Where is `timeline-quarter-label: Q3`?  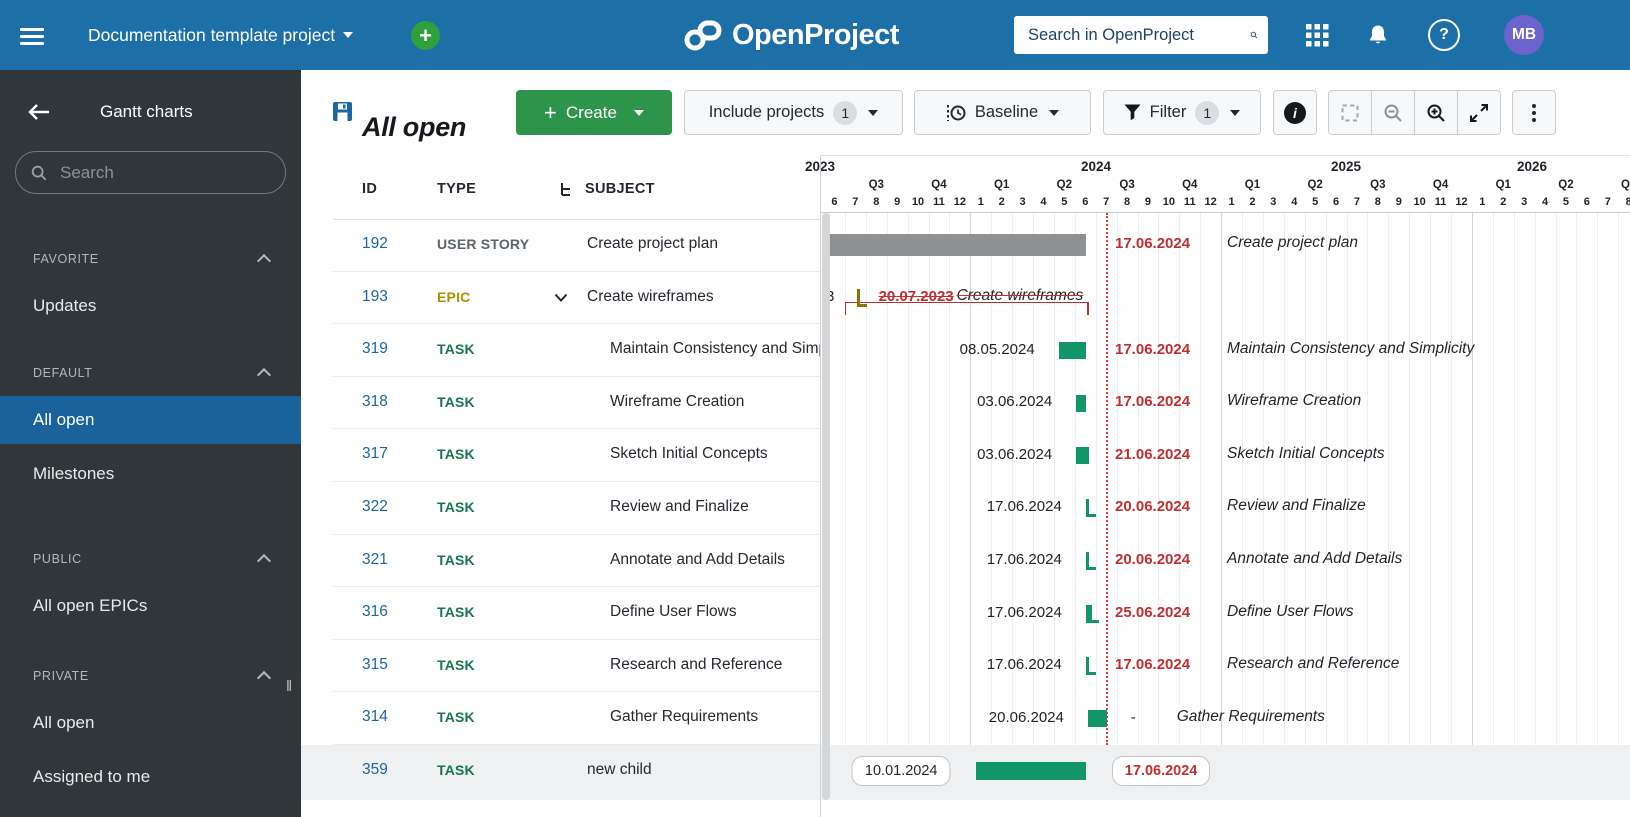 timeline-quarter-label: Q3 is located at coordinates (876, 185).